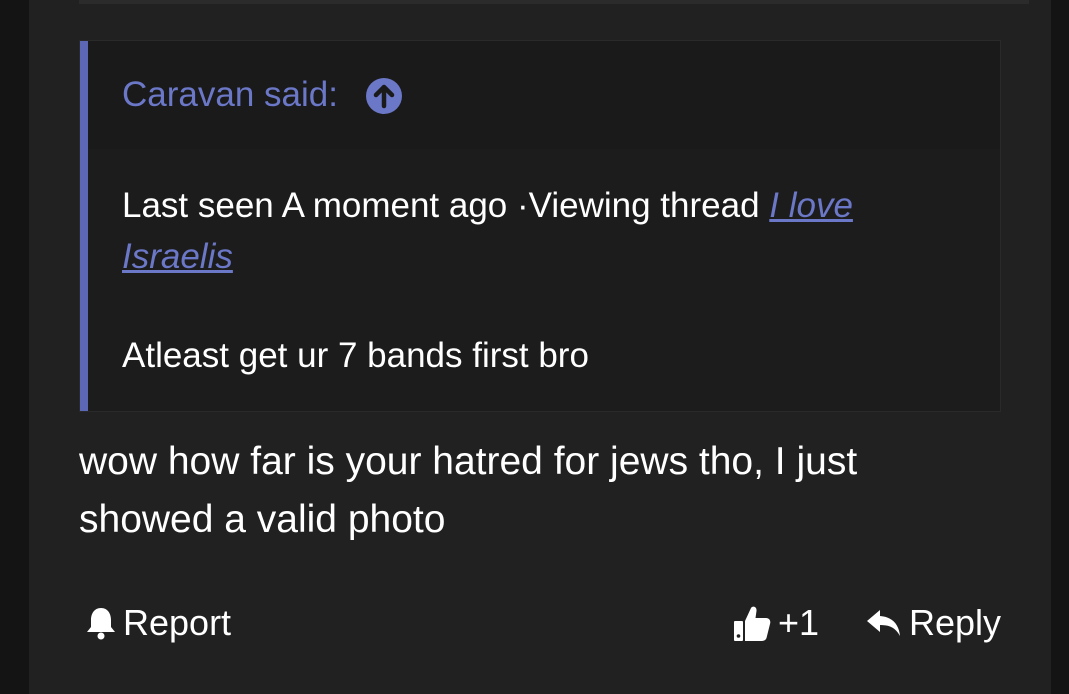 This screenshot has width=1069, height=694. What do you see at coordinates (955, 622) in the screenshot?
I see `reply-label: Reply` at bounding box center [955, 622].